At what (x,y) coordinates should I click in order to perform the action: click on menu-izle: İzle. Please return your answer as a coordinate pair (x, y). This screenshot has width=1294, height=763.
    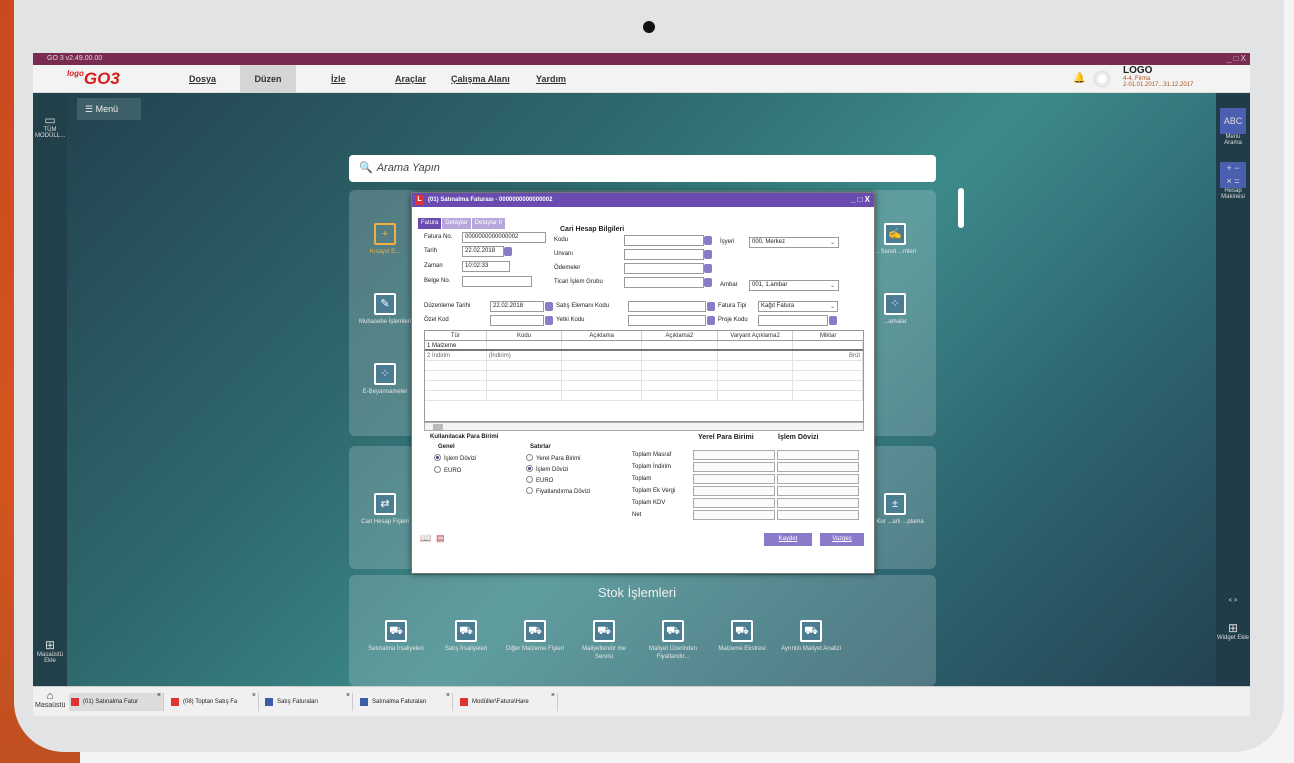
    Looking at the image, I should click on (338, 79).